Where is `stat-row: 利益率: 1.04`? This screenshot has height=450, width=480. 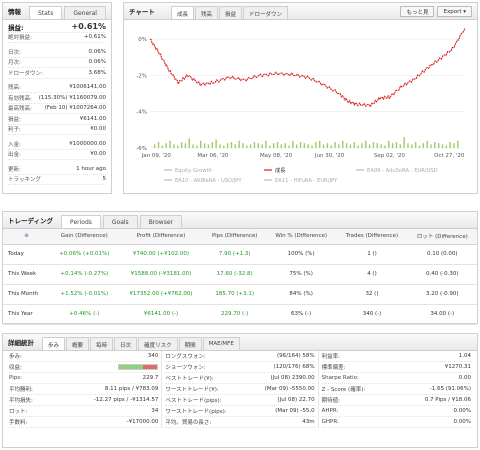
stat-row: 利益率: 1.04 is located at coordinates (396, 356).